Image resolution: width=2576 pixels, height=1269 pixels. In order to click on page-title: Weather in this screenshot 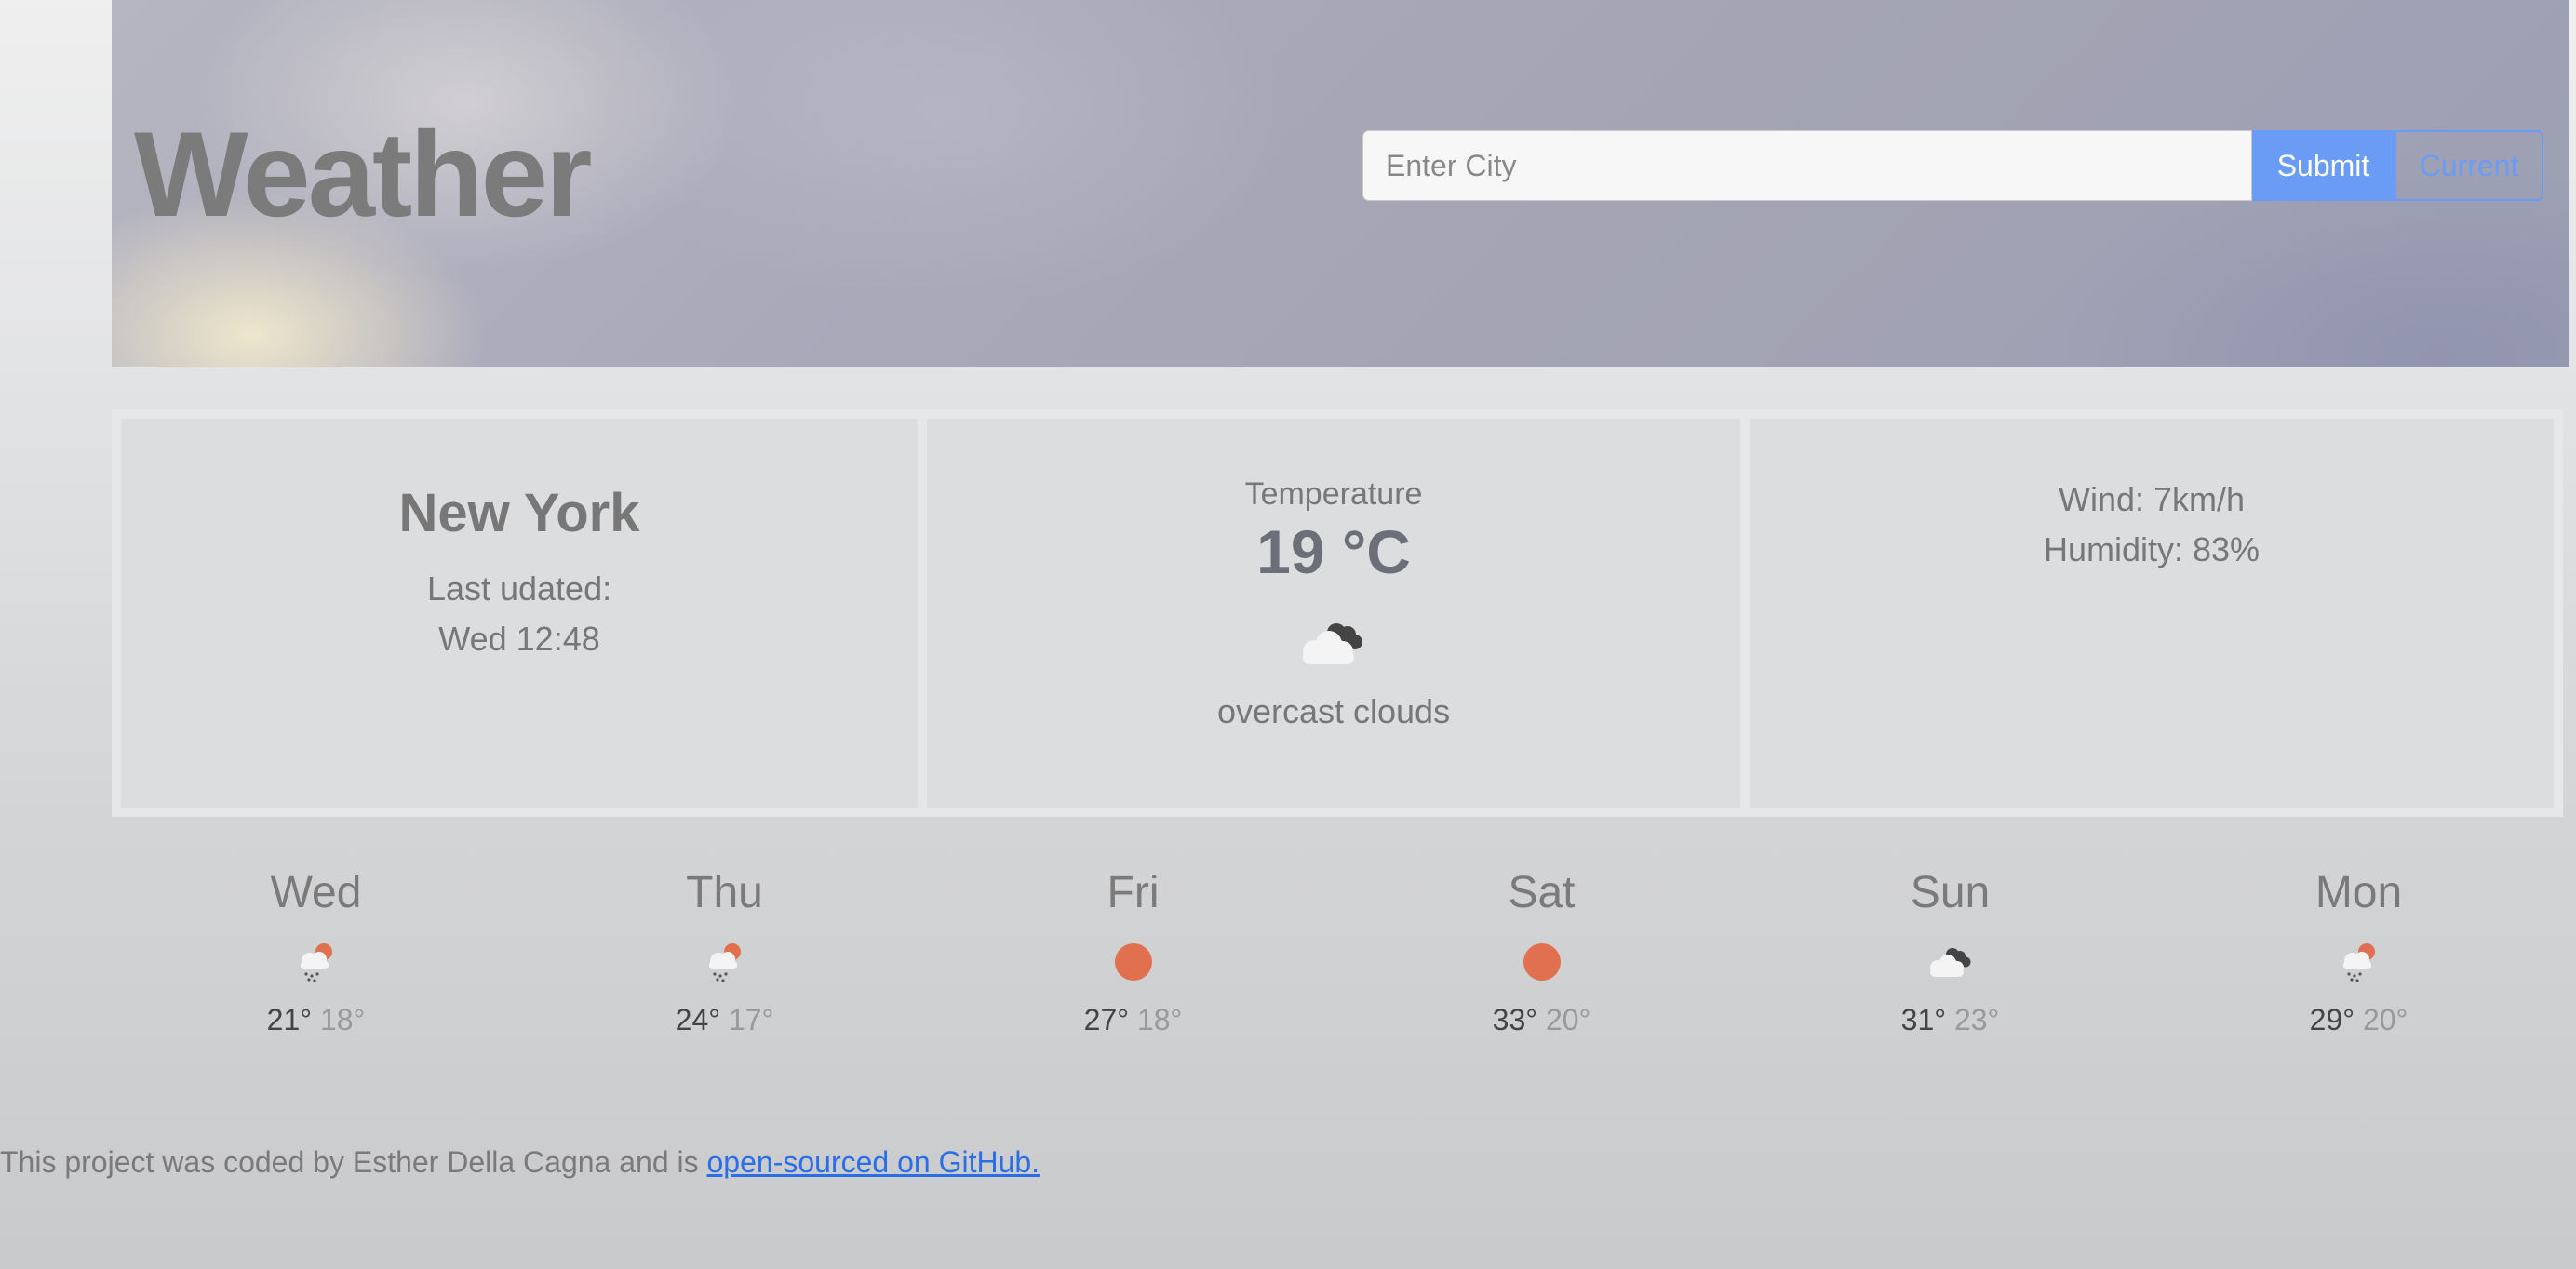, I will do `click(363, 174)`.